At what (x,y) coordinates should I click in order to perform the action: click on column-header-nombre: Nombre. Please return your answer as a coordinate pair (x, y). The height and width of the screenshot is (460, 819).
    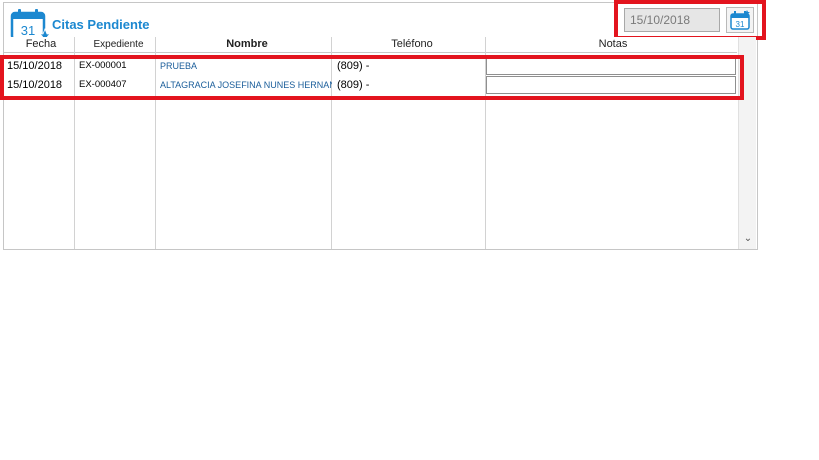
    Looking at the image, I should click on (247, 44).